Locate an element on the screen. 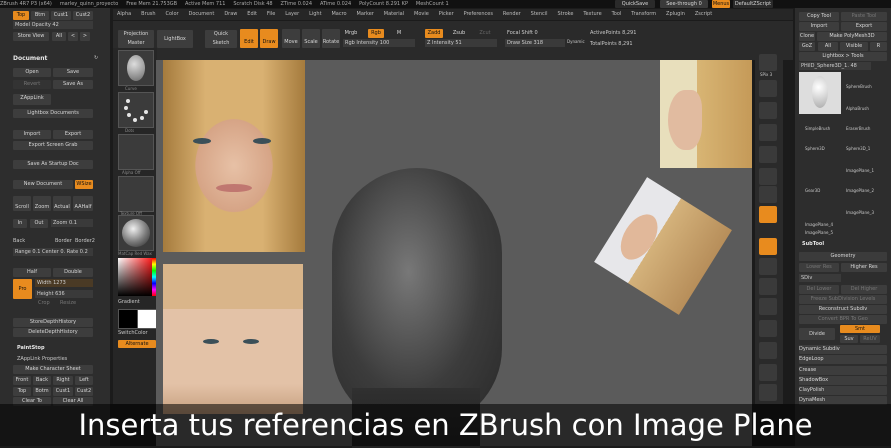 This screenshot has width=891, height=448. menu-color: Color is located at coordinates (172, 14).